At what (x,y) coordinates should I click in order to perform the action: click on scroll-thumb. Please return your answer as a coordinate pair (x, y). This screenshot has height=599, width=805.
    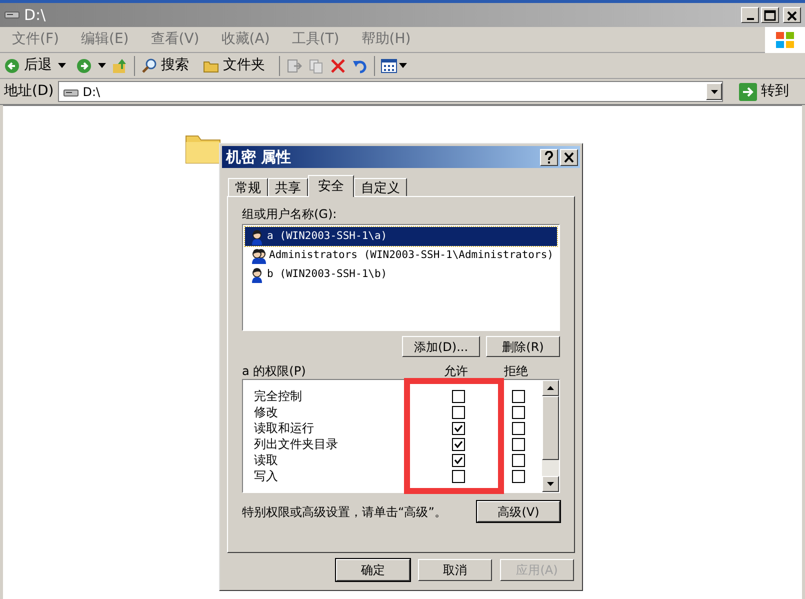
    Looking at the image, I should click on (550, 428).